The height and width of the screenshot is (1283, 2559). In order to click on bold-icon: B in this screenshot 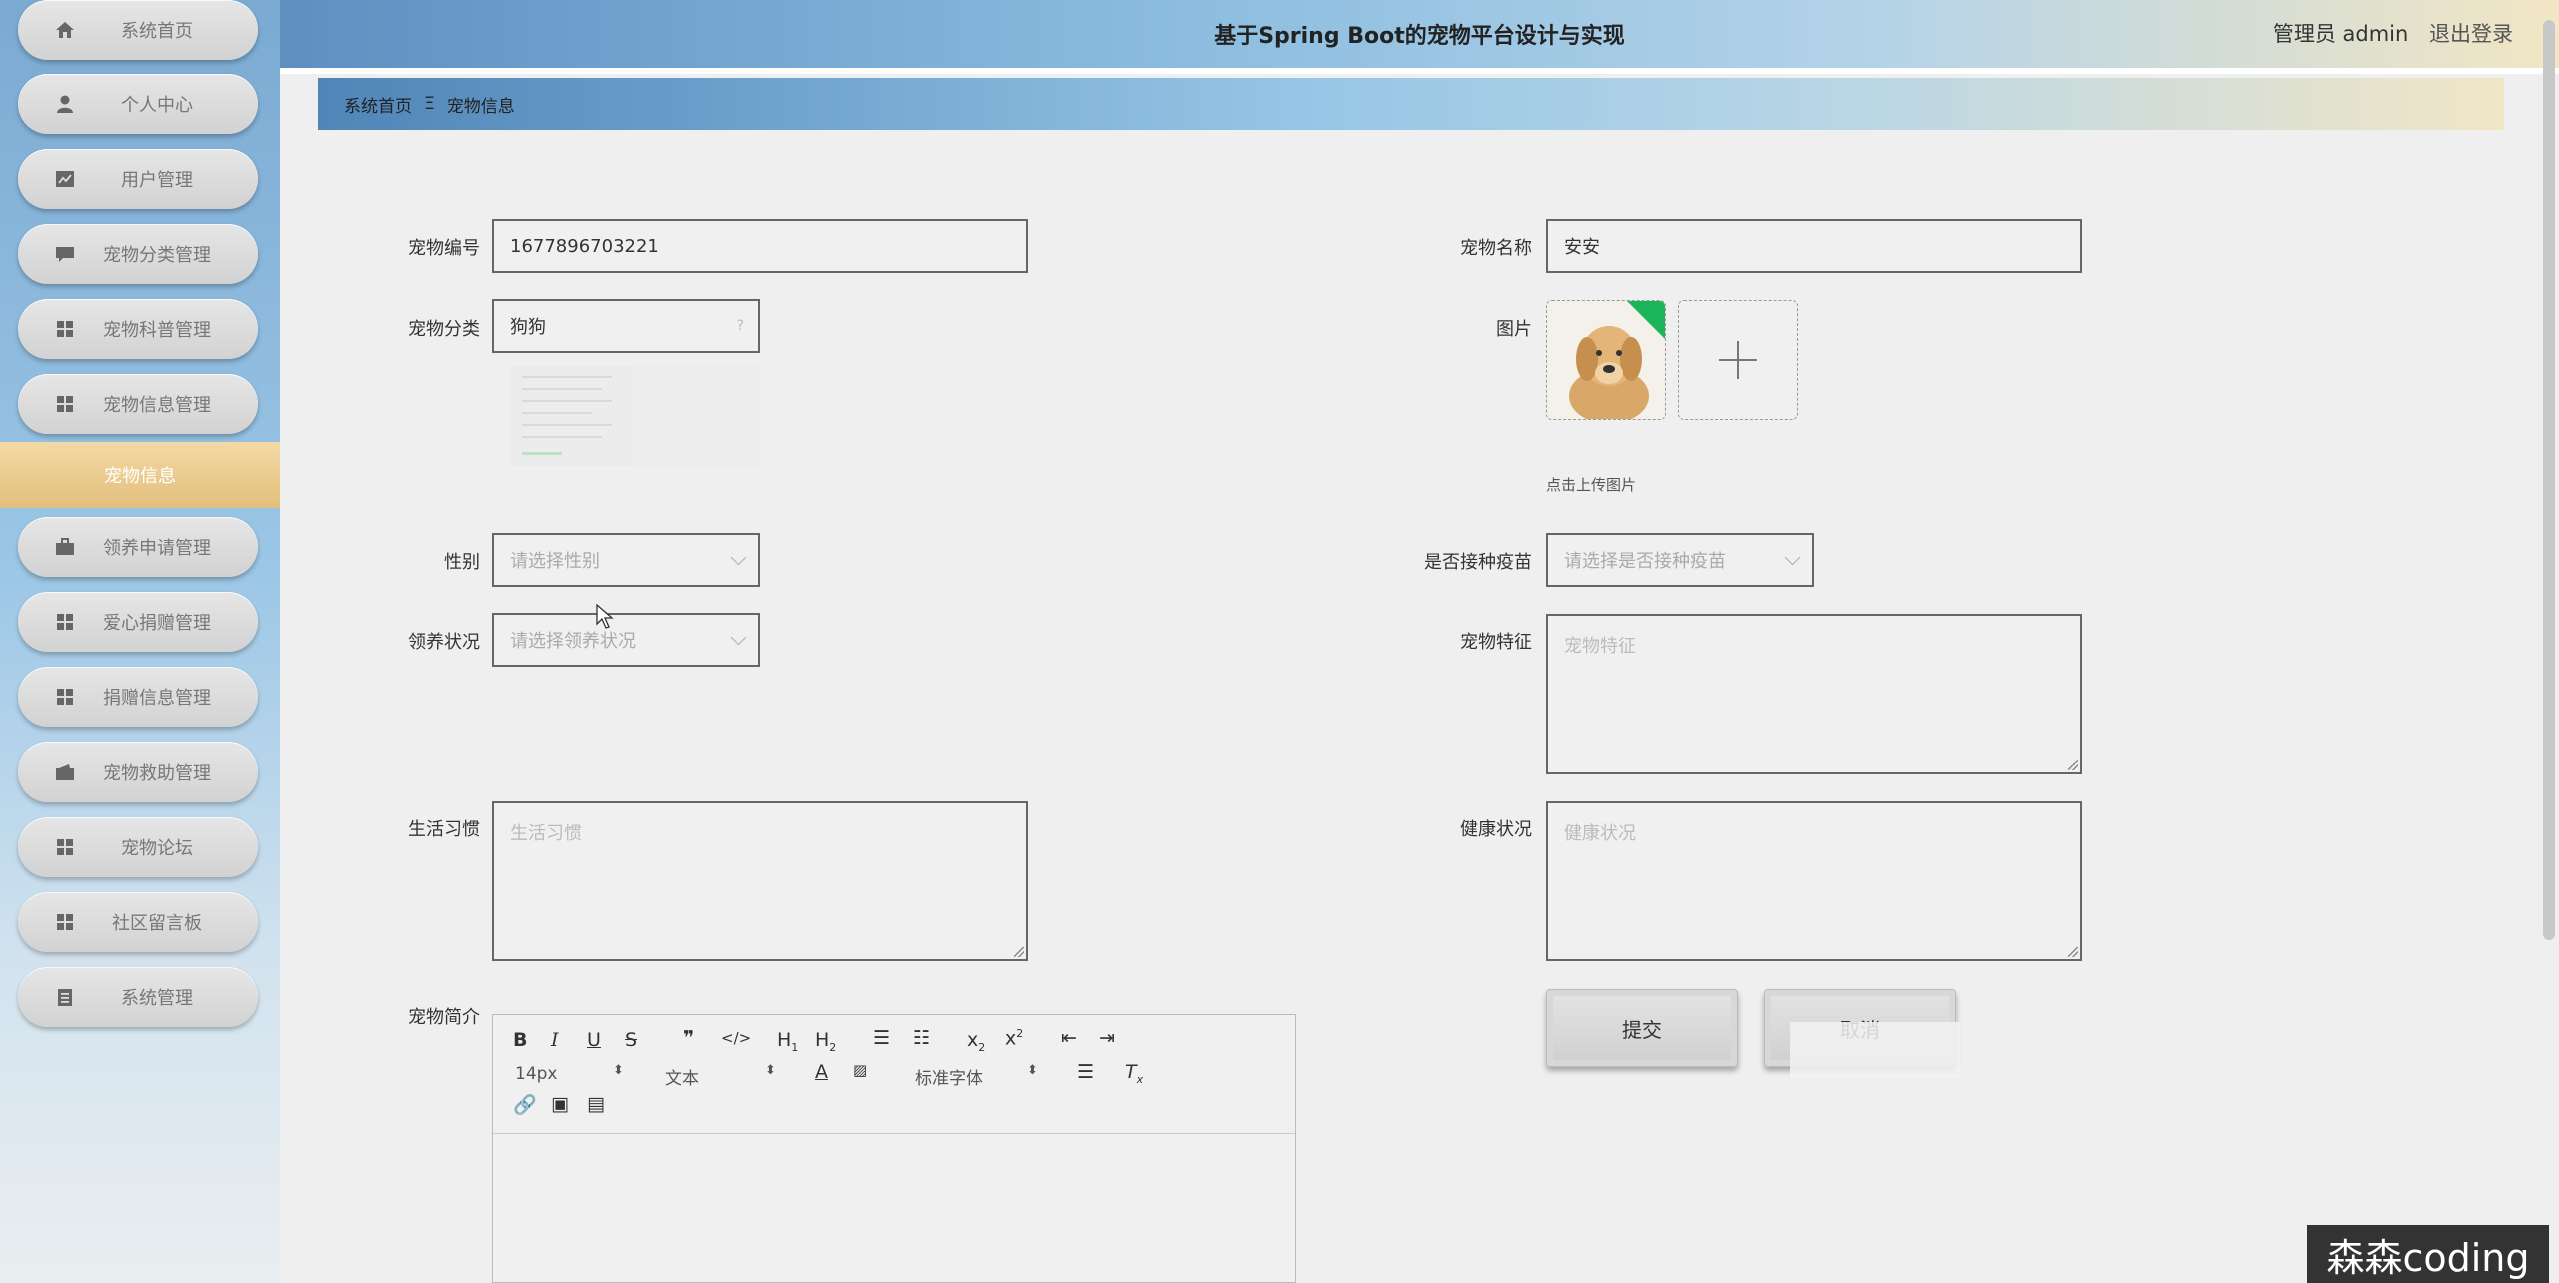, I will do `click(520, 1040)`.